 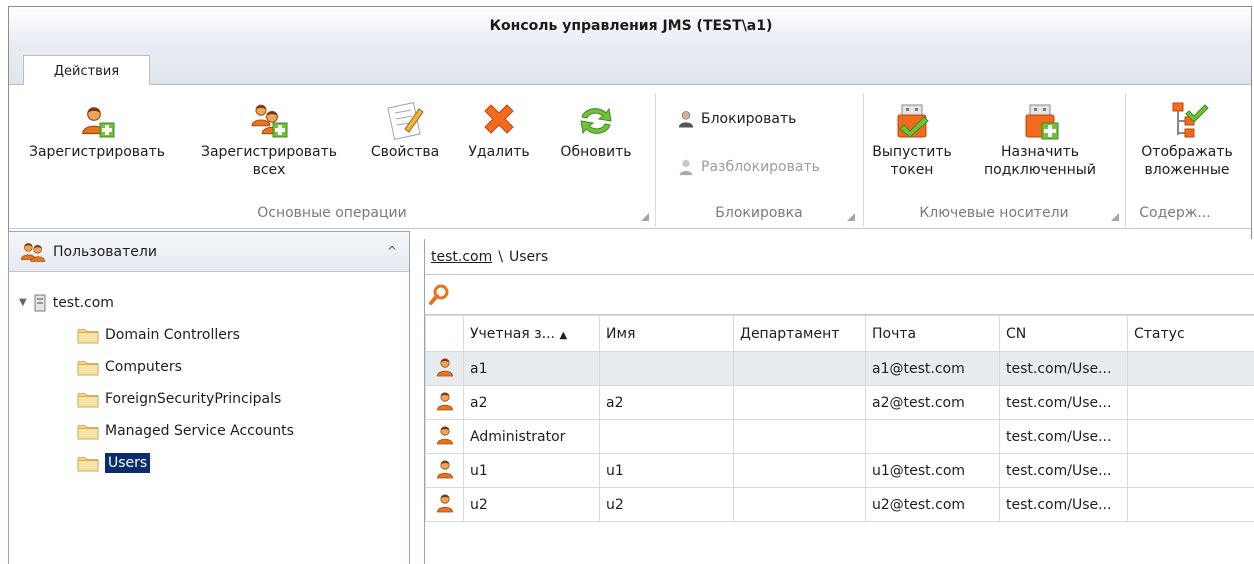 I want to click on column-header-status: Статус, so click(x=1190, y=333).